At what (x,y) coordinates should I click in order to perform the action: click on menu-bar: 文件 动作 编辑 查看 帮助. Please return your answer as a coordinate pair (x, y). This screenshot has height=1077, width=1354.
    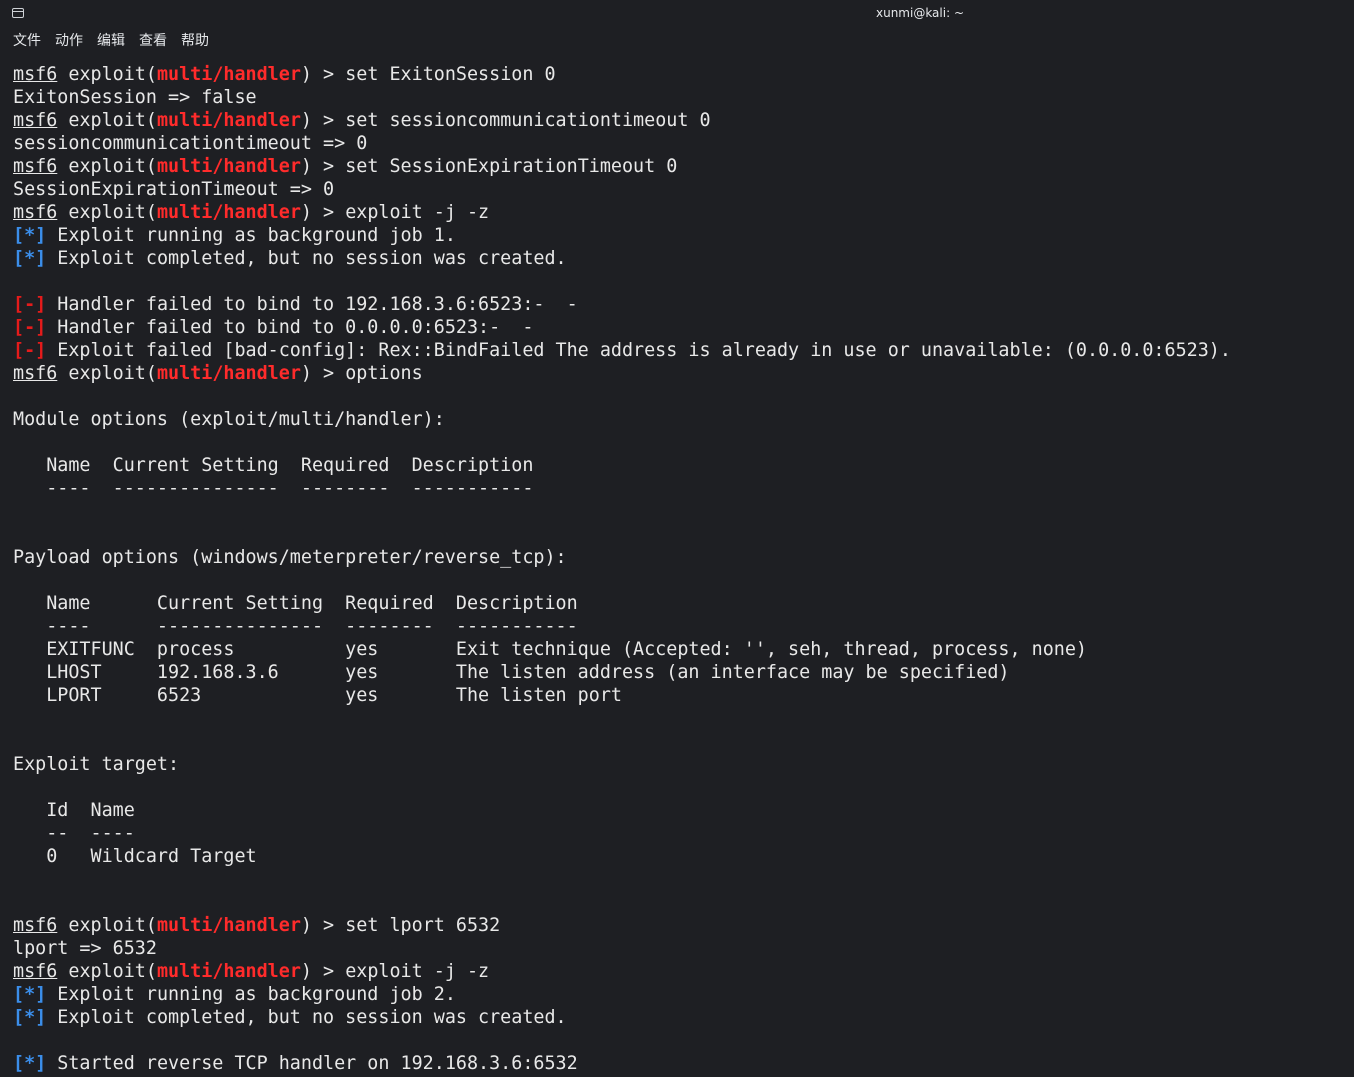
    Looking at the image, I should click on (104, 41).